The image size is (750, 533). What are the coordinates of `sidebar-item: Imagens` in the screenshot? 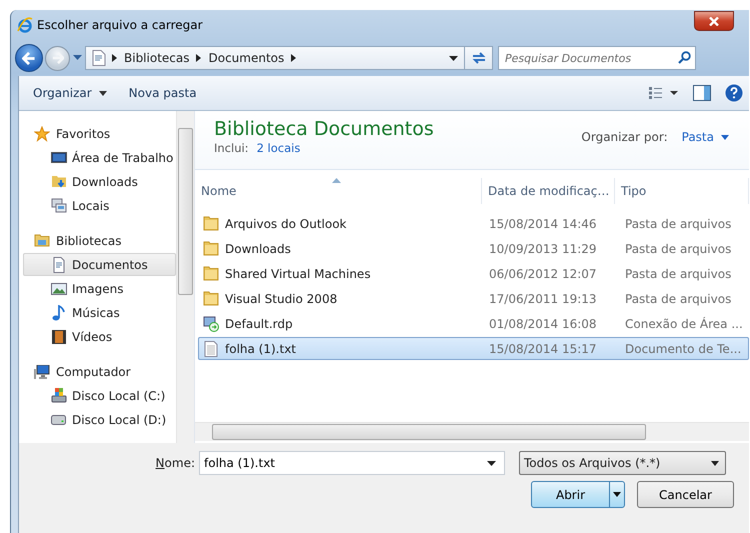 It's located at (99, 288).